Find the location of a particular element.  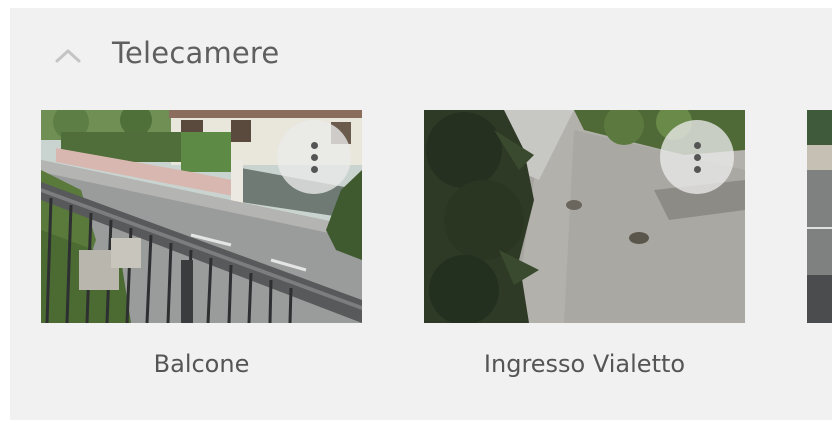

camera-card-partial is located at coordinates (819, 250).